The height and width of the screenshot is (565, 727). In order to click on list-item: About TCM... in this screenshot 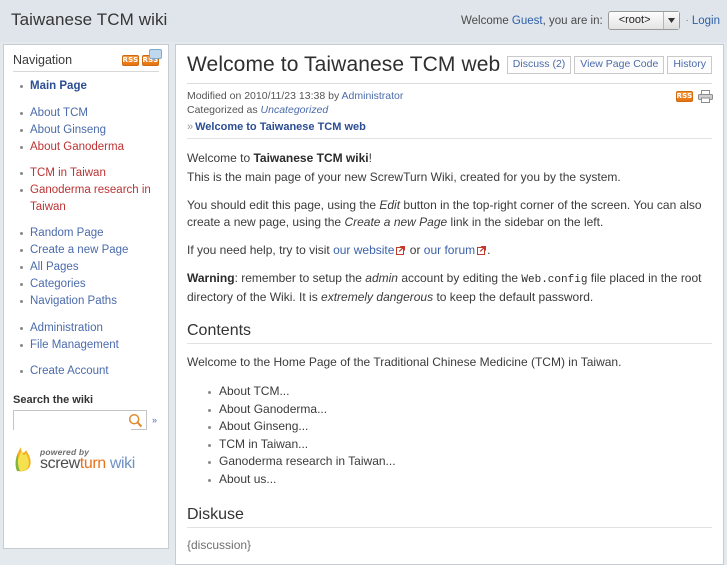, I will do `click(460, 392)`.